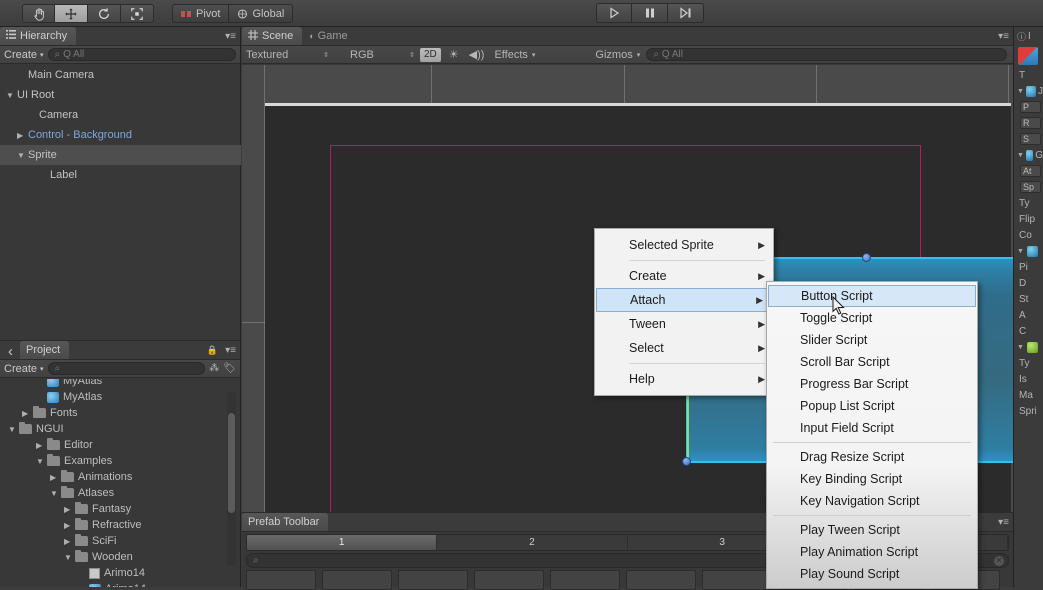 This screenshot has height=590, width=1043. What do you see at coordinates (230, 36) in the screenshot?
I see `hierarchy-panel-menu-icon: ▾≡` at bounding box center [230, 36].